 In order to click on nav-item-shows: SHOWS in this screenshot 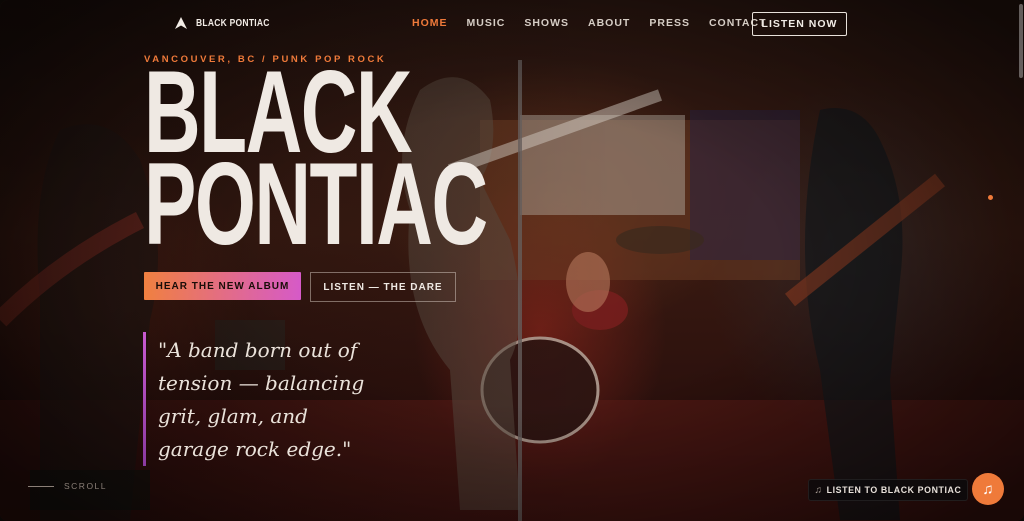, I will do `click(546, 23)`.